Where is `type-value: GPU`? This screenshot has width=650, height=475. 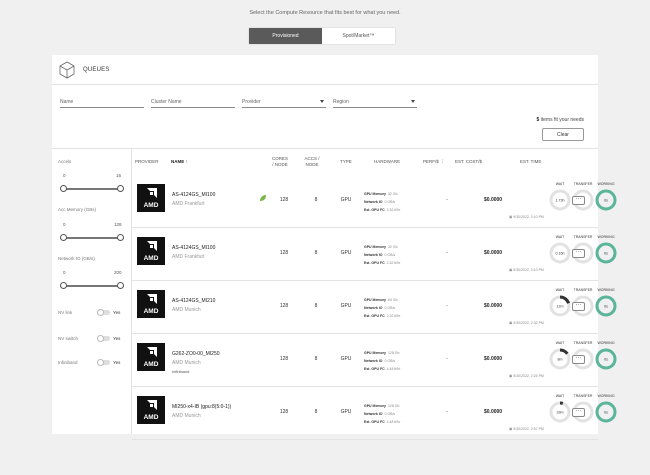 type-value: GPU is located at coordinates (346, 200).